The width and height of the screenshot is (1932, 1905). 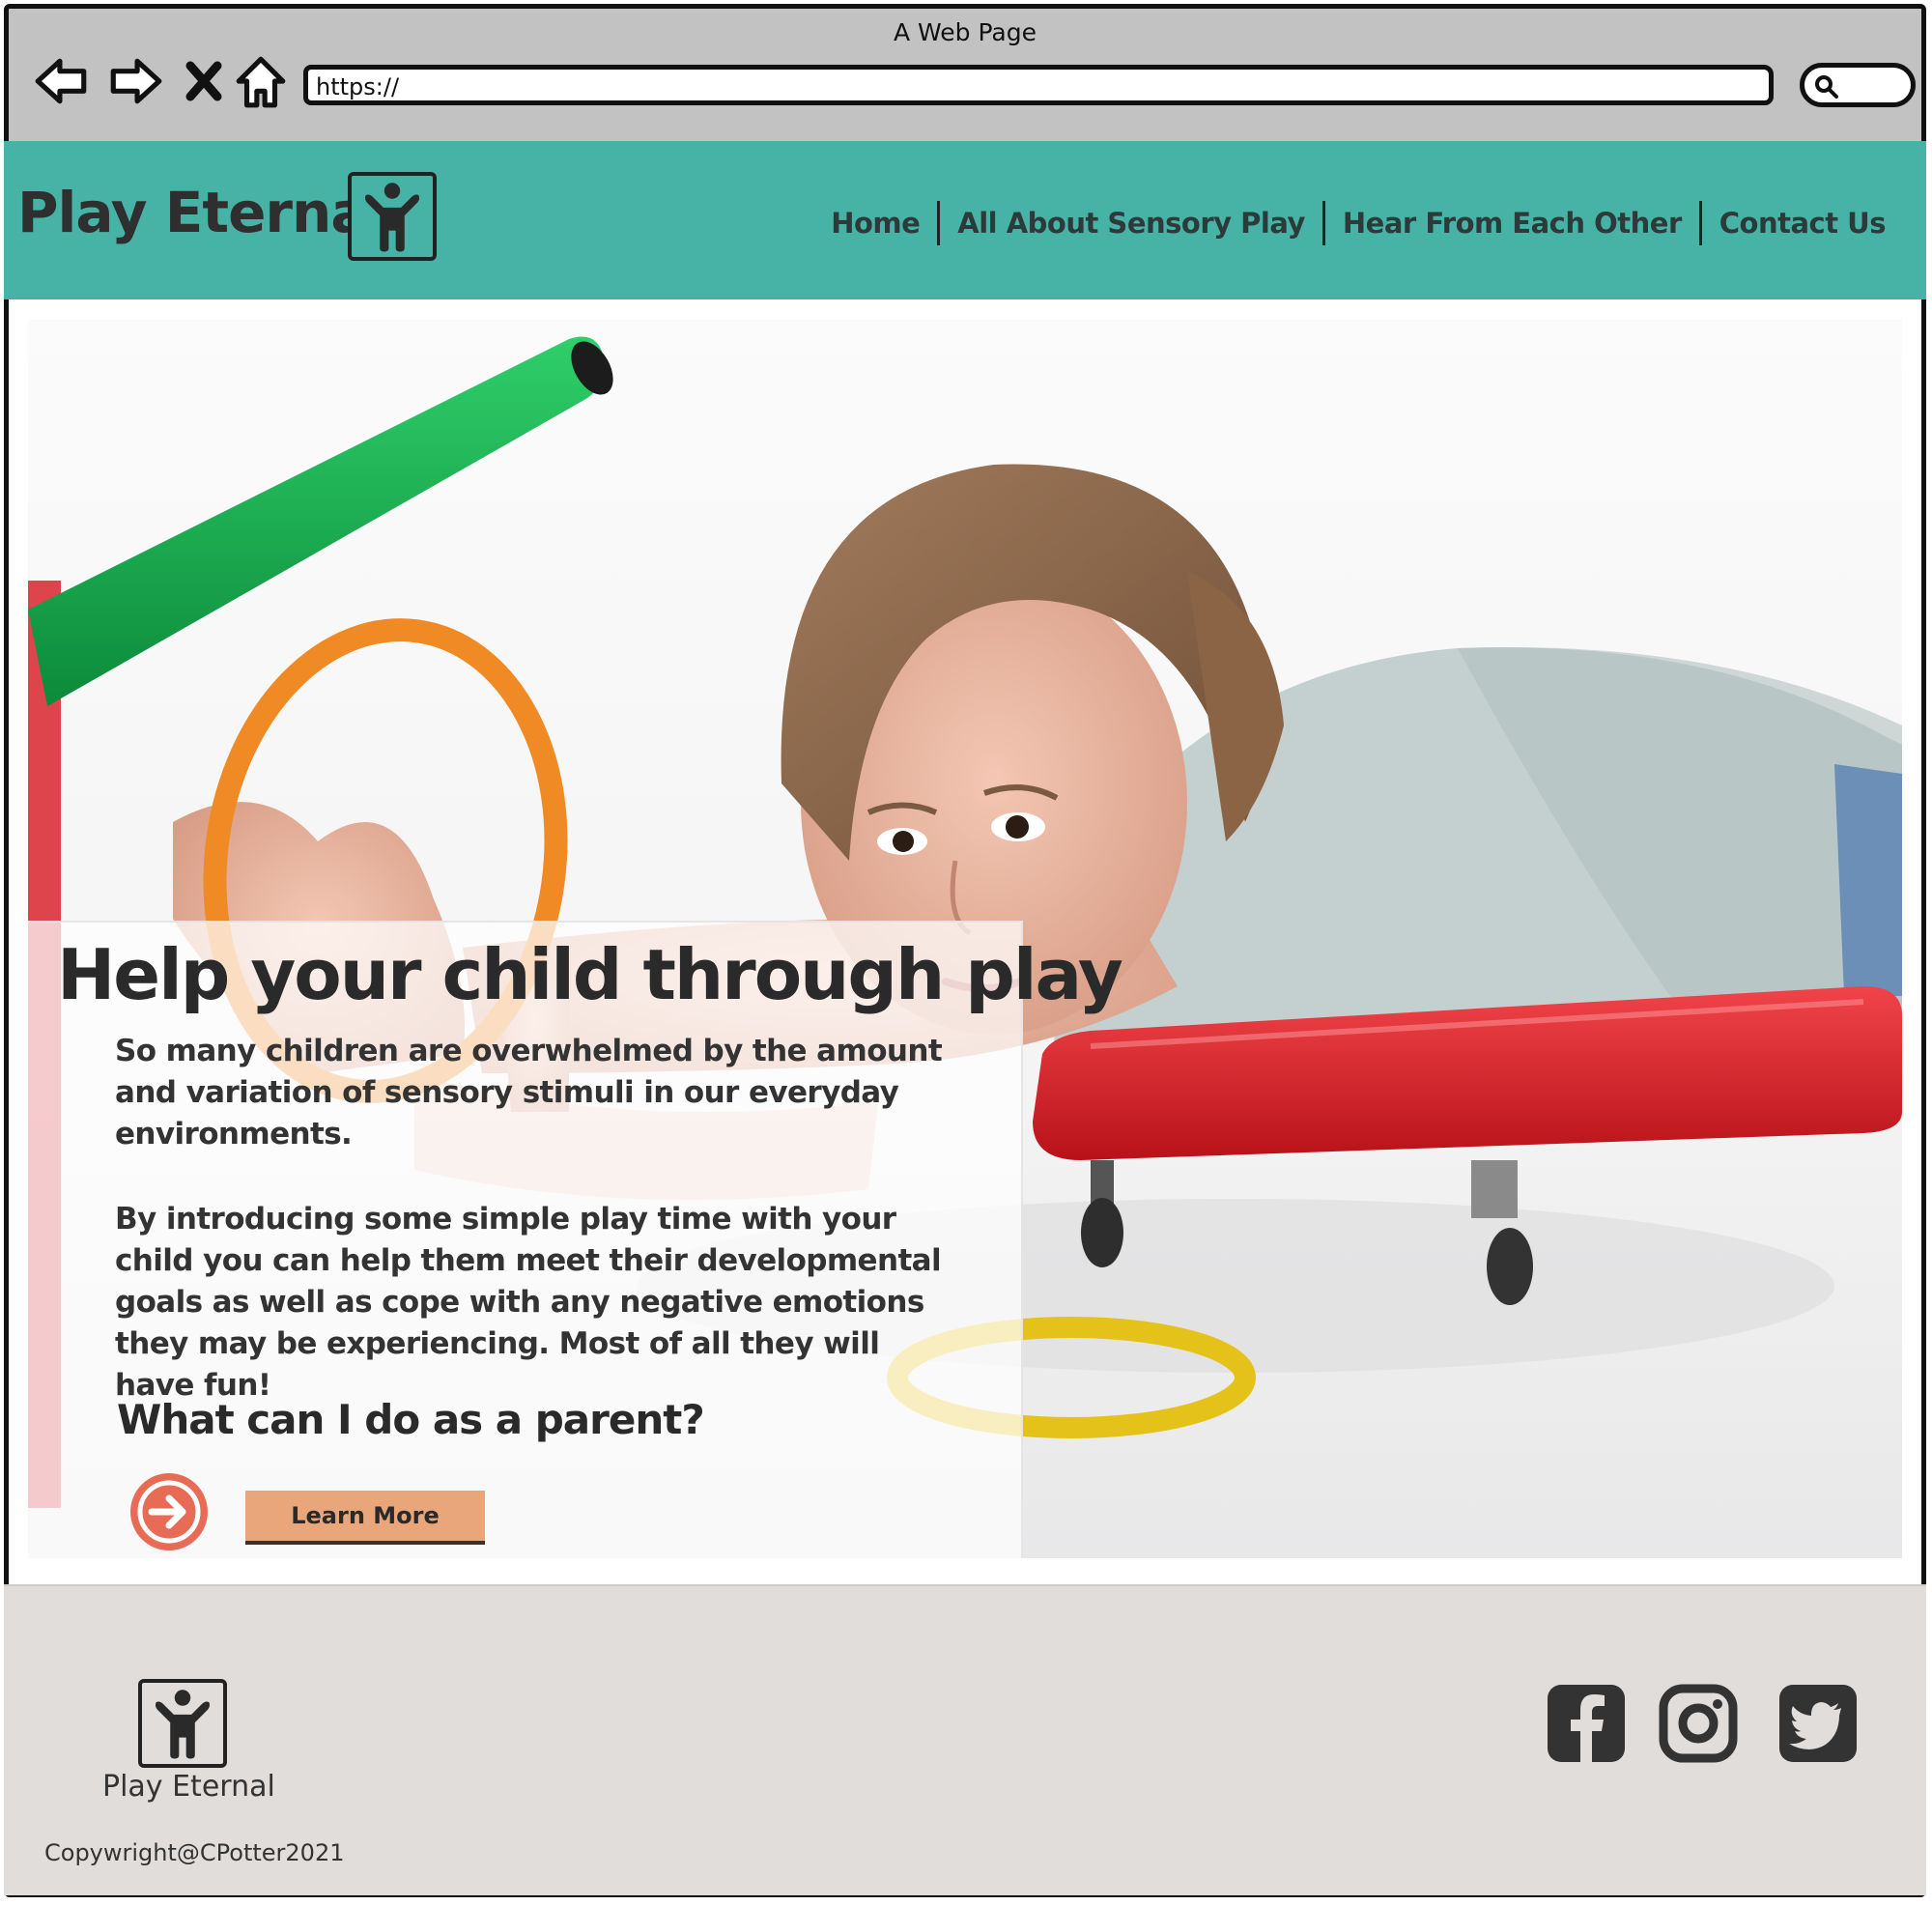 I want to click on twitter-link, so click(x=1818, y=1723).